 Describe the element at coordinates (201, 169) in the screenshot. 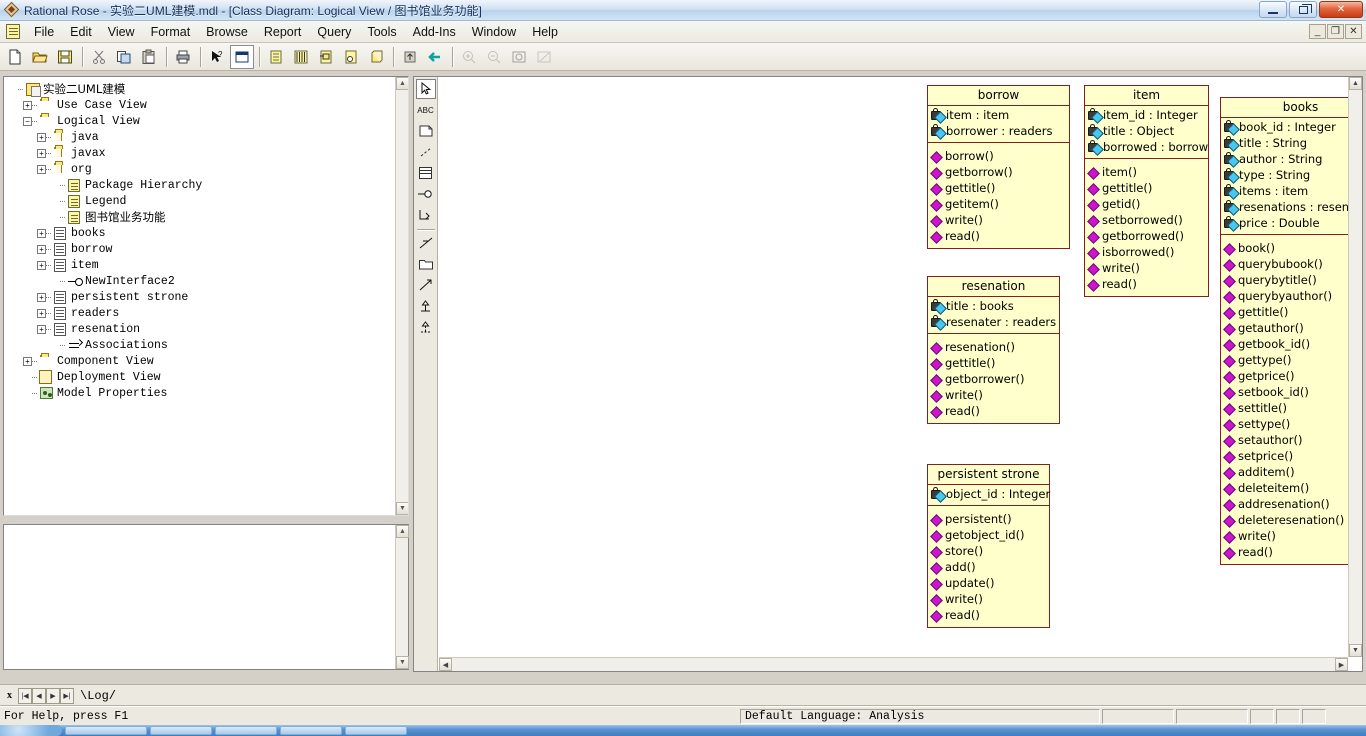

I see `tree-item: + org` at that location.